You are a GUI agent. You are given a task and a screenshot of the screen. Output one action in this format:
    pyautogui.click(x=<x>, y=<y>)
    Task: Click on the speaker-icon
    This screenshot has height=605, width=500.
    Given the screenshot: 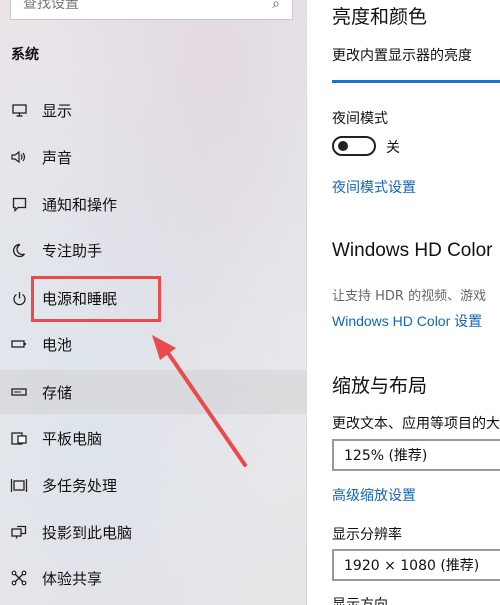 What is the action you would take?
    pyautogui.click(x=19, y=157)
    